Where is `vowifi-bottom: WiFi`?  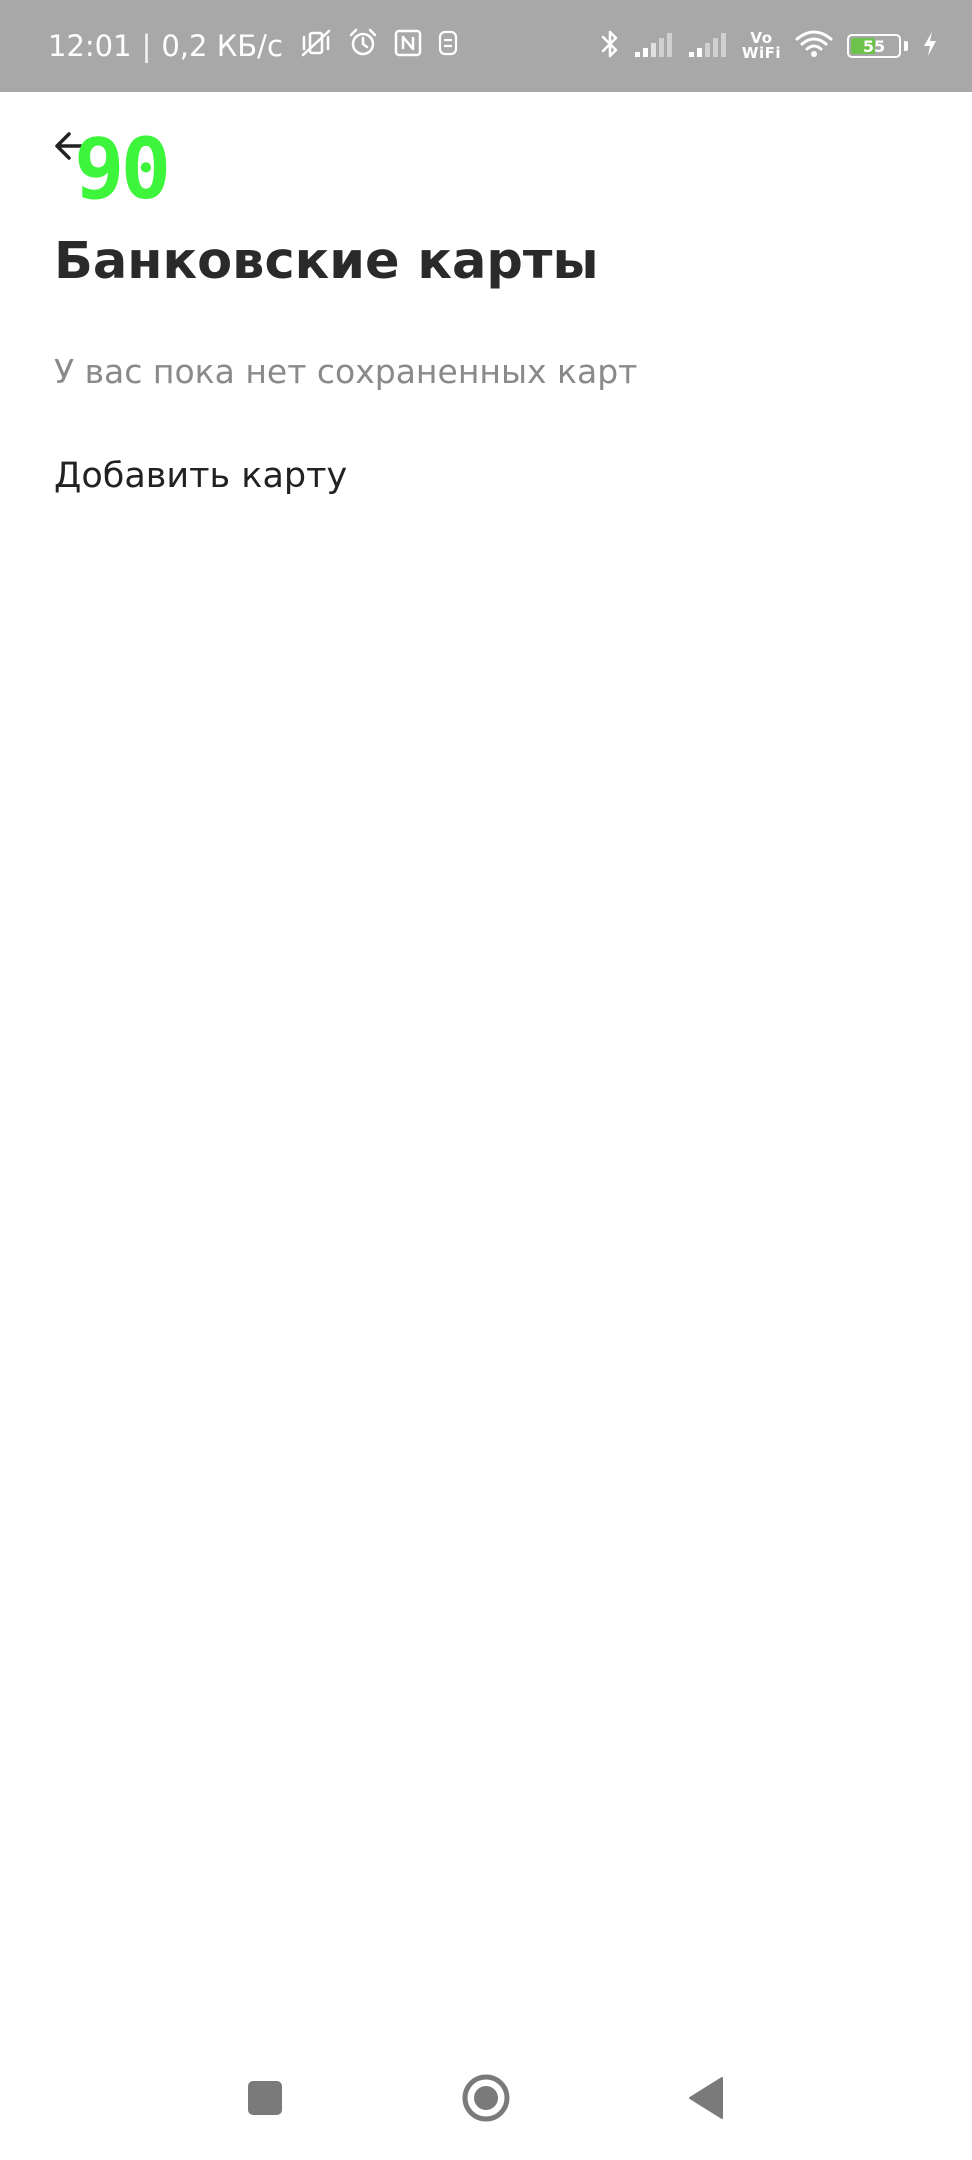
vowifi-bottom: WiFi is located at coordinates (761, 53).